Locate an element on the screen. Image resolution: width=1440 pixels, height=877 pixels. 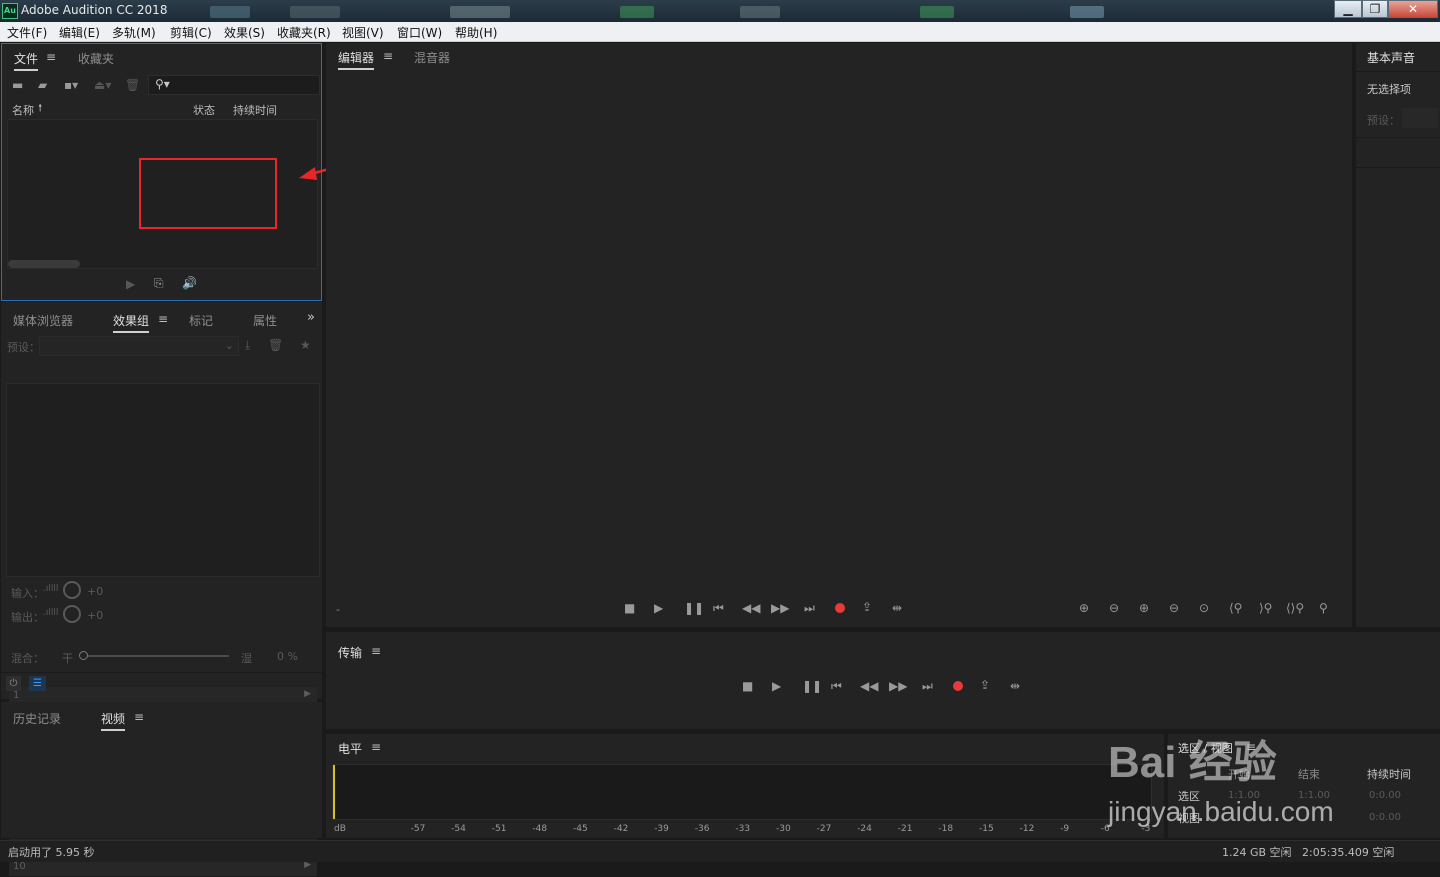
level-tick-label: -30 is located at coordinates (783, 829).